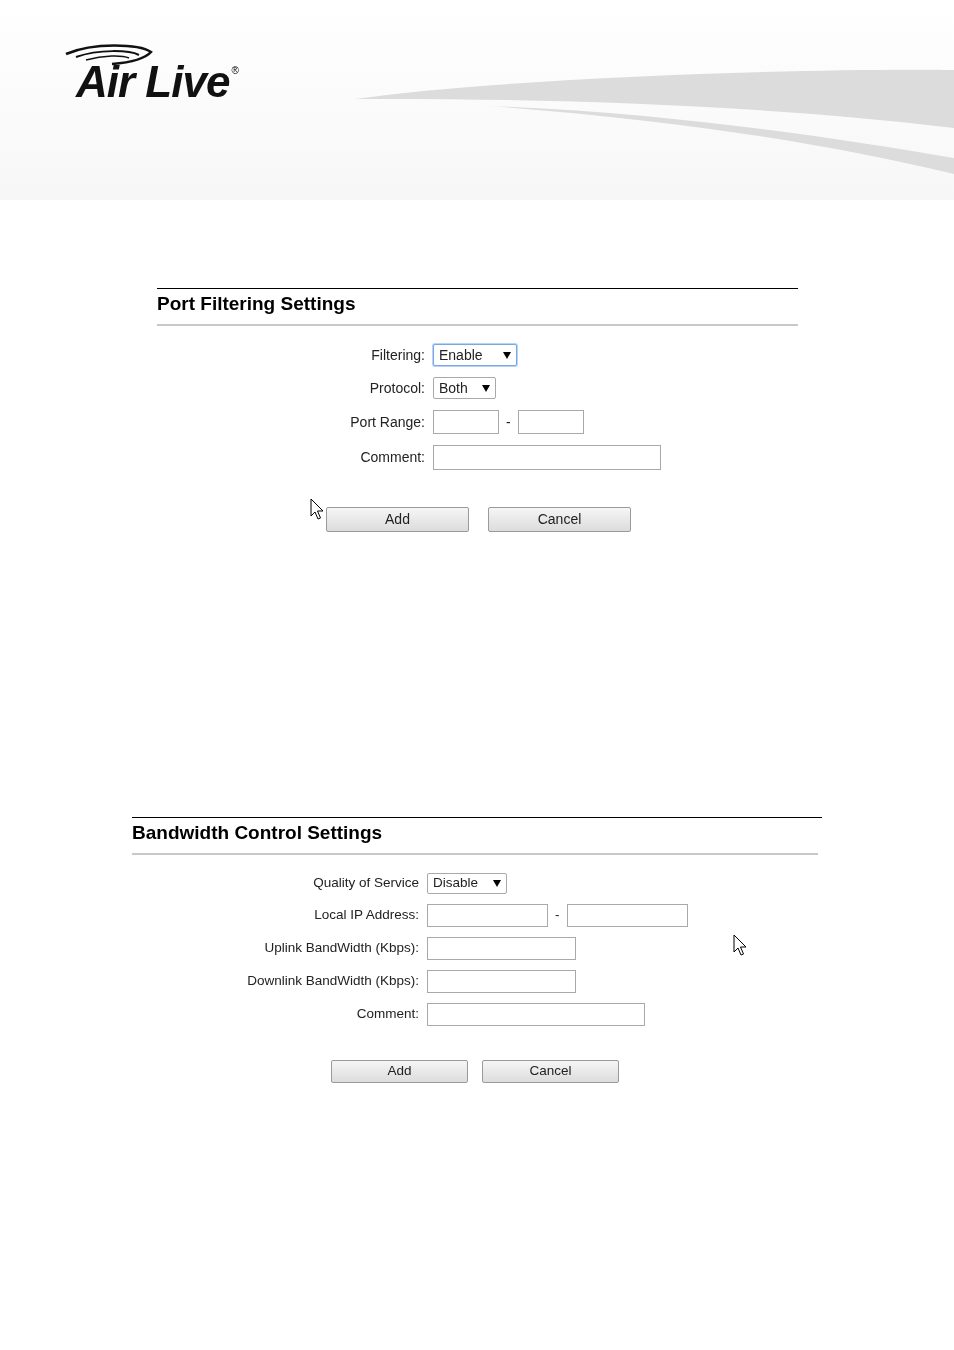  Describe the element at coordinates (365, 883) in the screenshot. I see `field-label: Quality of Service` at that location.